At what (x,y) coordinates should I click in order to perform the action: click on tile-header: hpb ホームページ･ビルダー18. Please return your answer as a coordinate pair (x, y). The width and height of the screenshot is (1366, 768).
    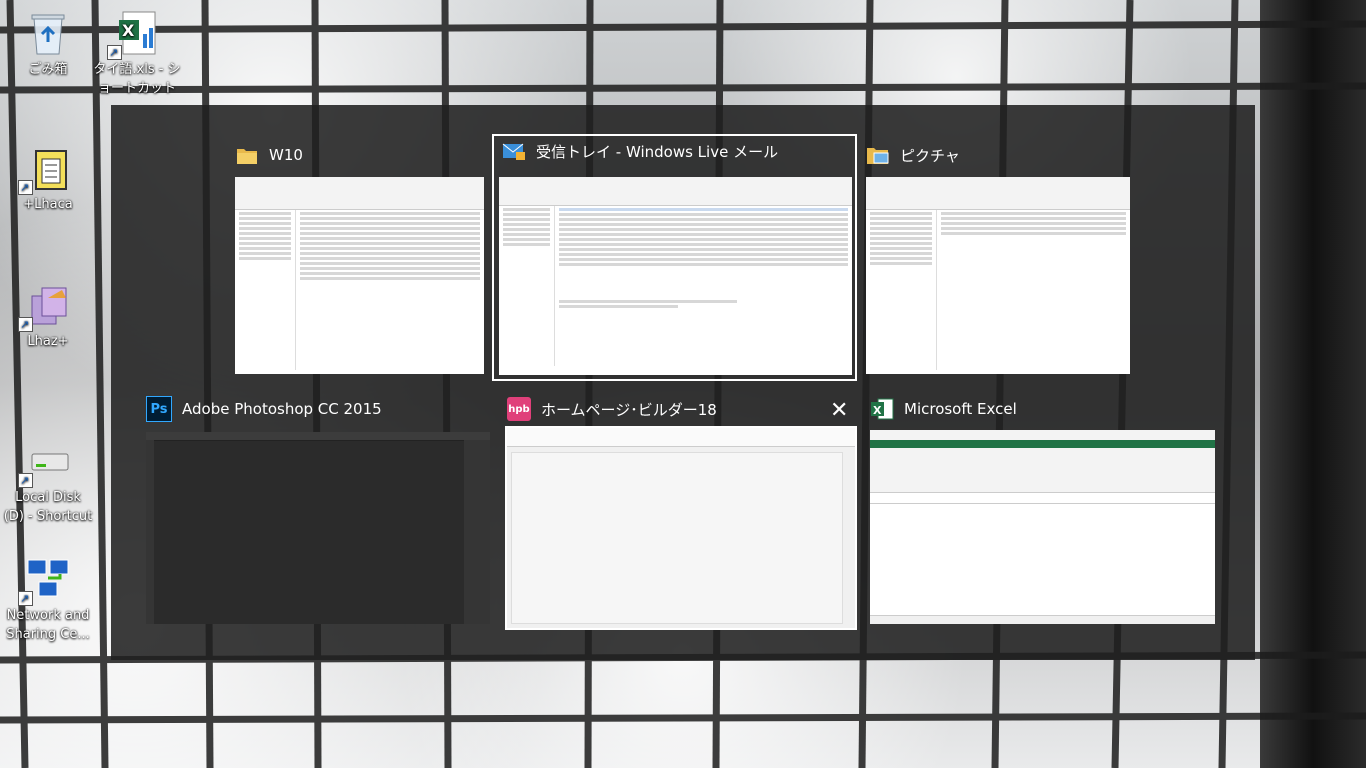
    Looking at the image, I should click on (612, 409).